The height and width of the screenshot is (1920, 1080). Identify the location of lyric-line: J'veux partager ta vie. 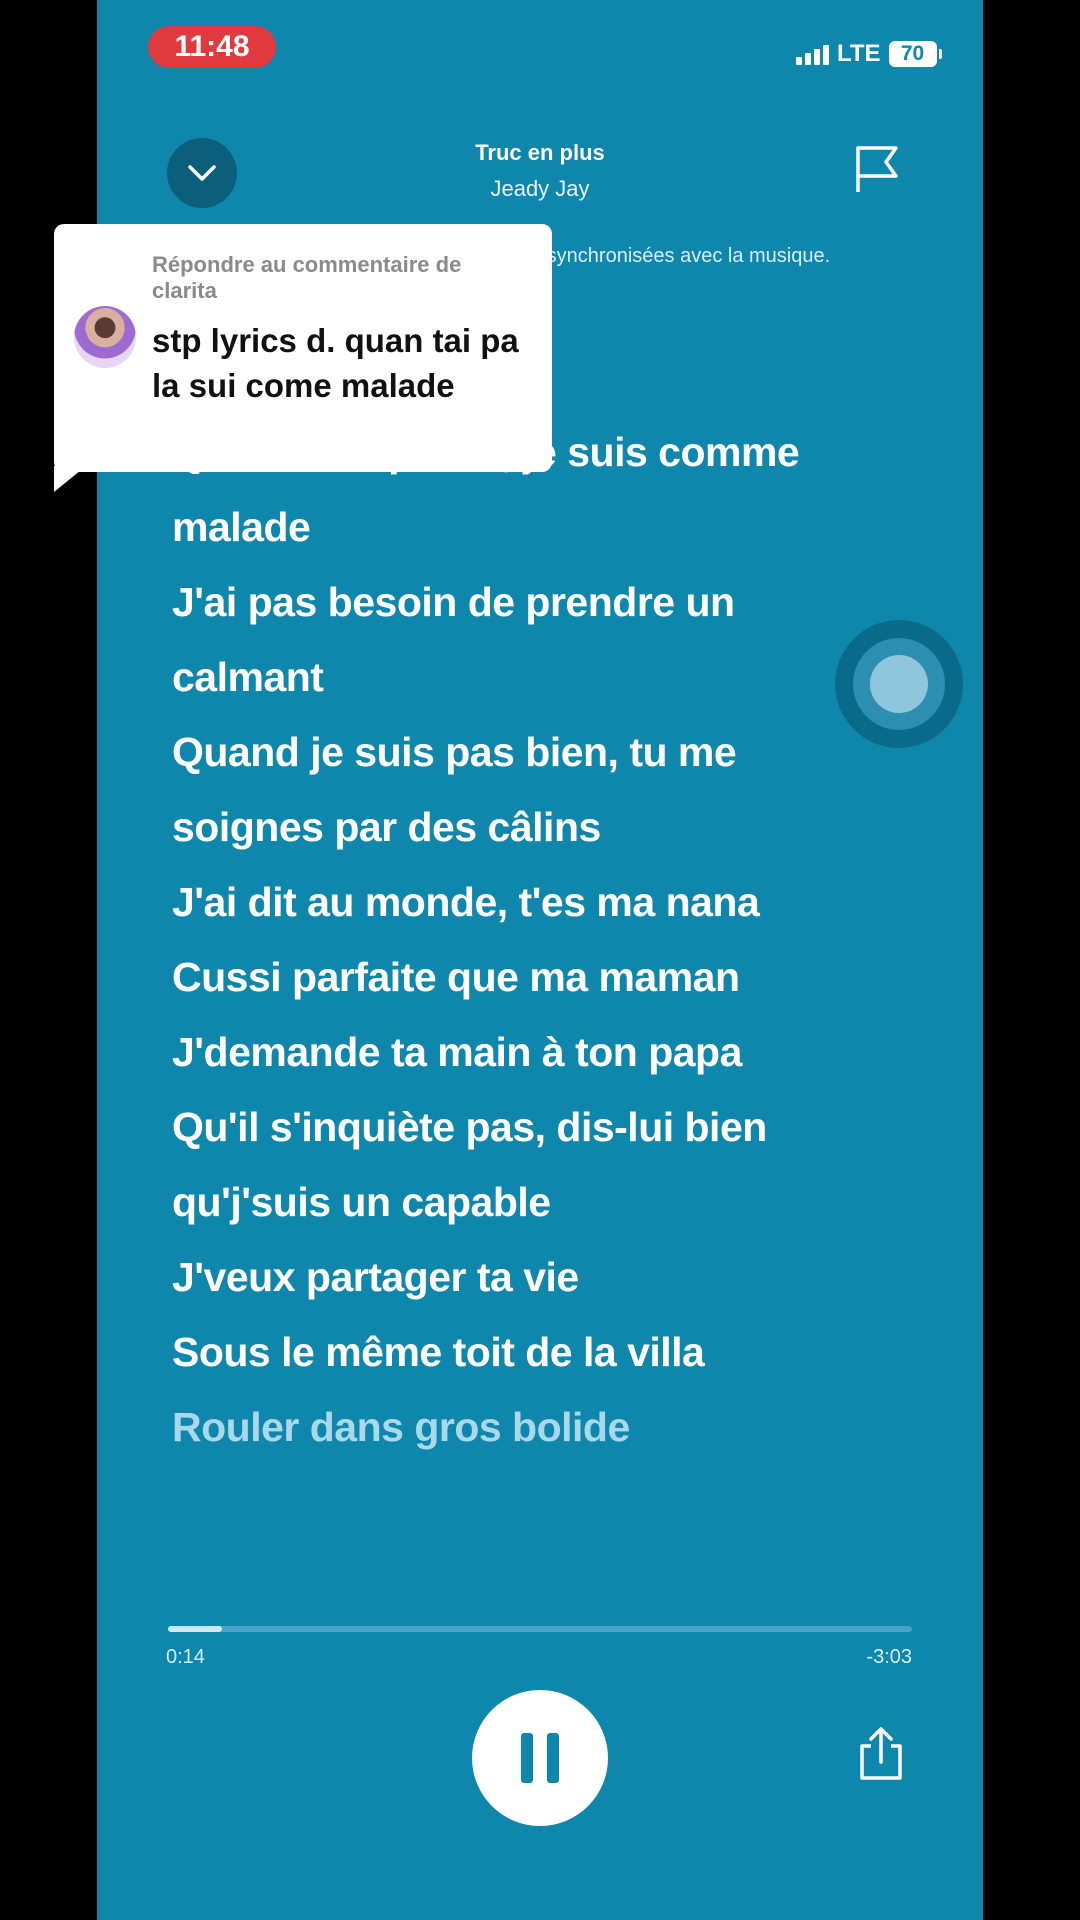
(375, 1277).